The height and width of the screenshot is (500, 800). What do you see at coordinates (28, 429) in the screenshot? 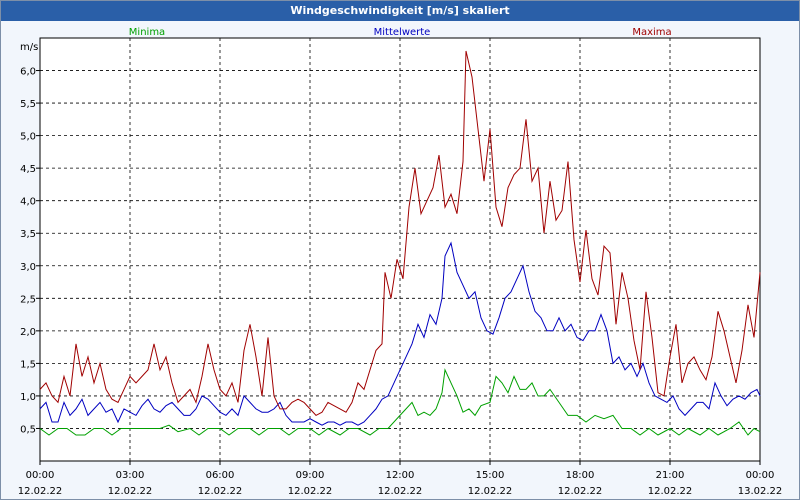
I see `y-tick-label: 0,5` at bounding box center [28, 429].